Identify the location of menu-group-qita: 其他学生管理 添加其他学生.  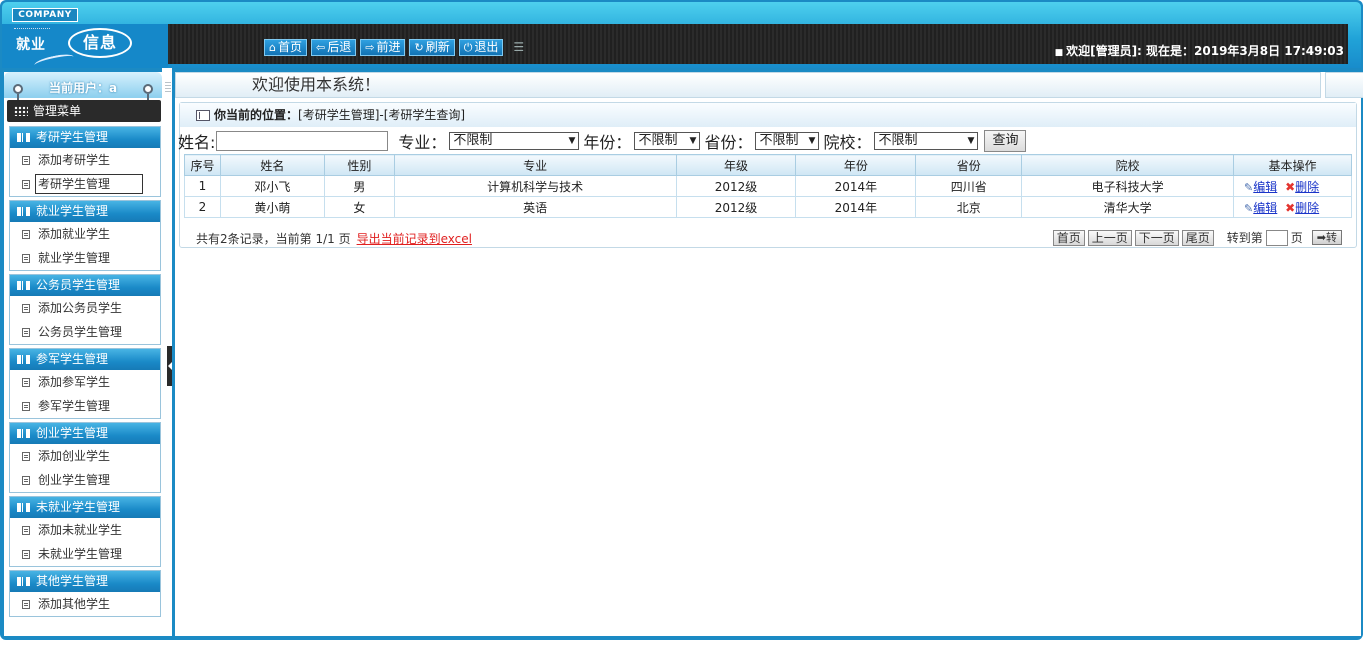
(85, 593).